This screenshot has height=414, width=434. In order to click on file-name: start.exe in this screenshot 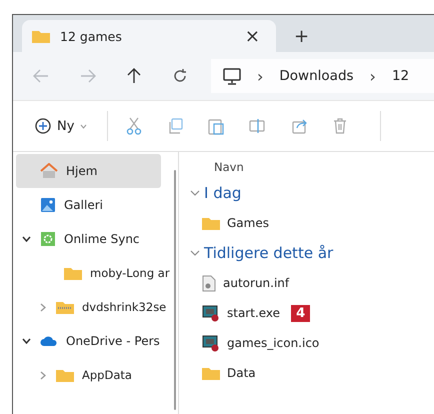, I will do `click(253, 313)`.